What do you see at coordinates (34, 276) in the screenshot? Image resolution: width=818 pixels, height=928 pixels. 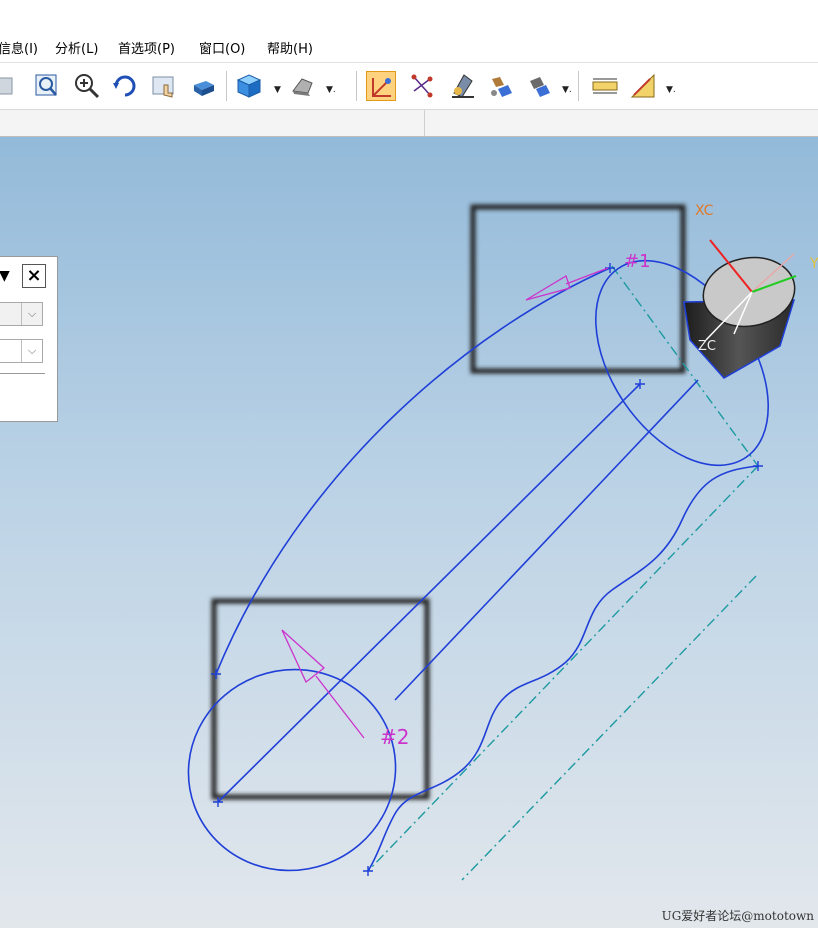 I see `close-icon: ×` at bounding box center [34, 276].